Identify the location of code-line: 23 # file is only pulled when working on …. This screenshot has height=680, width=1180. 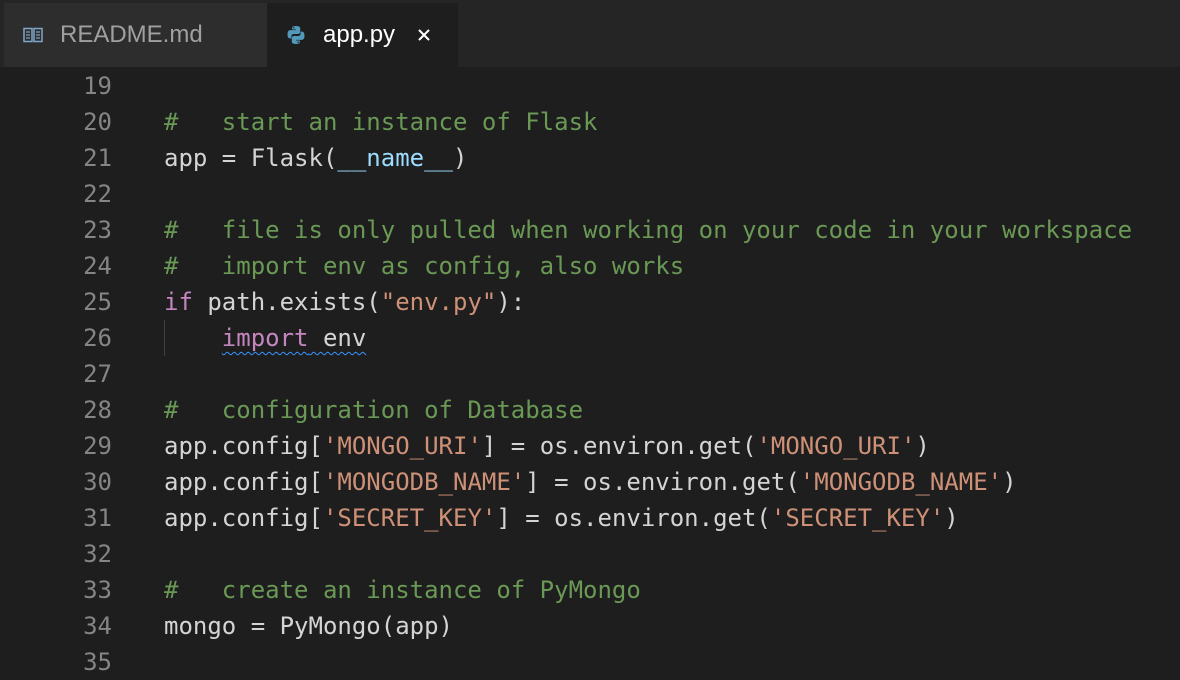
(590, 230).